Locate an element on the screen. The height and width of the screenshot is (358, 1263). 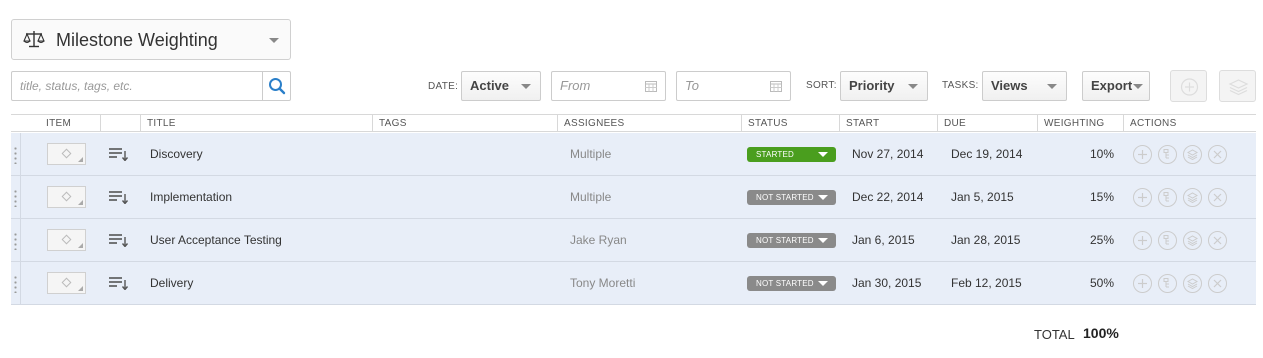
view-title: Milestone Weighting is located at coordinates (137, 40).